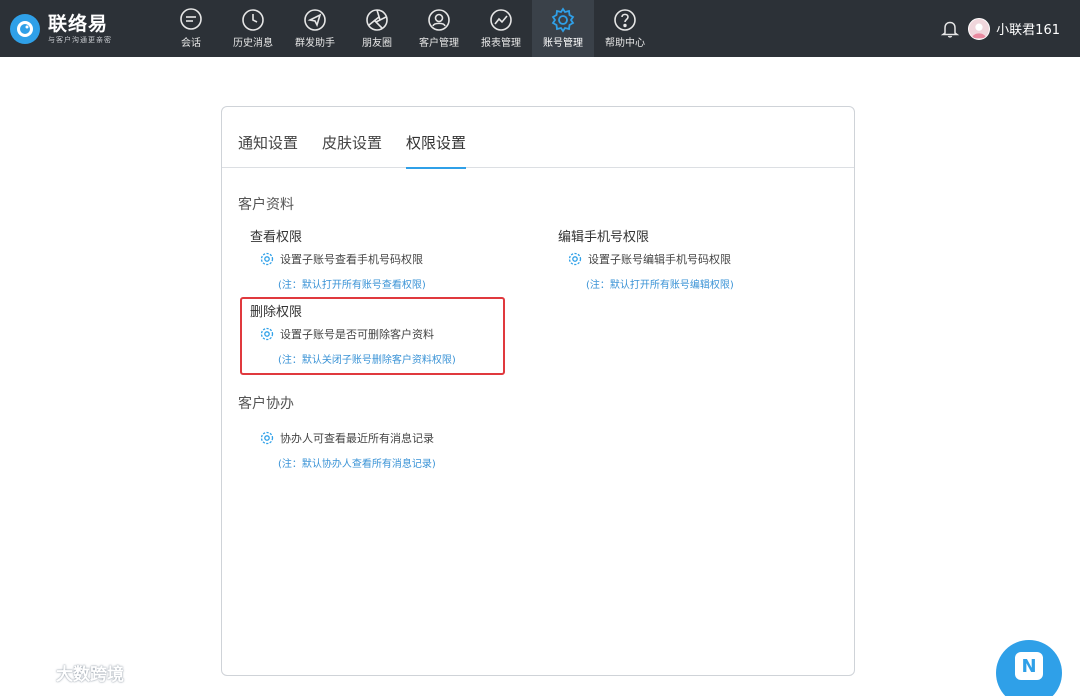 The width and height of the screenshot is (1080, 696). Describe the element at coordinates (377, 20) in the screenshot. I see `aperture-icon` at that location.